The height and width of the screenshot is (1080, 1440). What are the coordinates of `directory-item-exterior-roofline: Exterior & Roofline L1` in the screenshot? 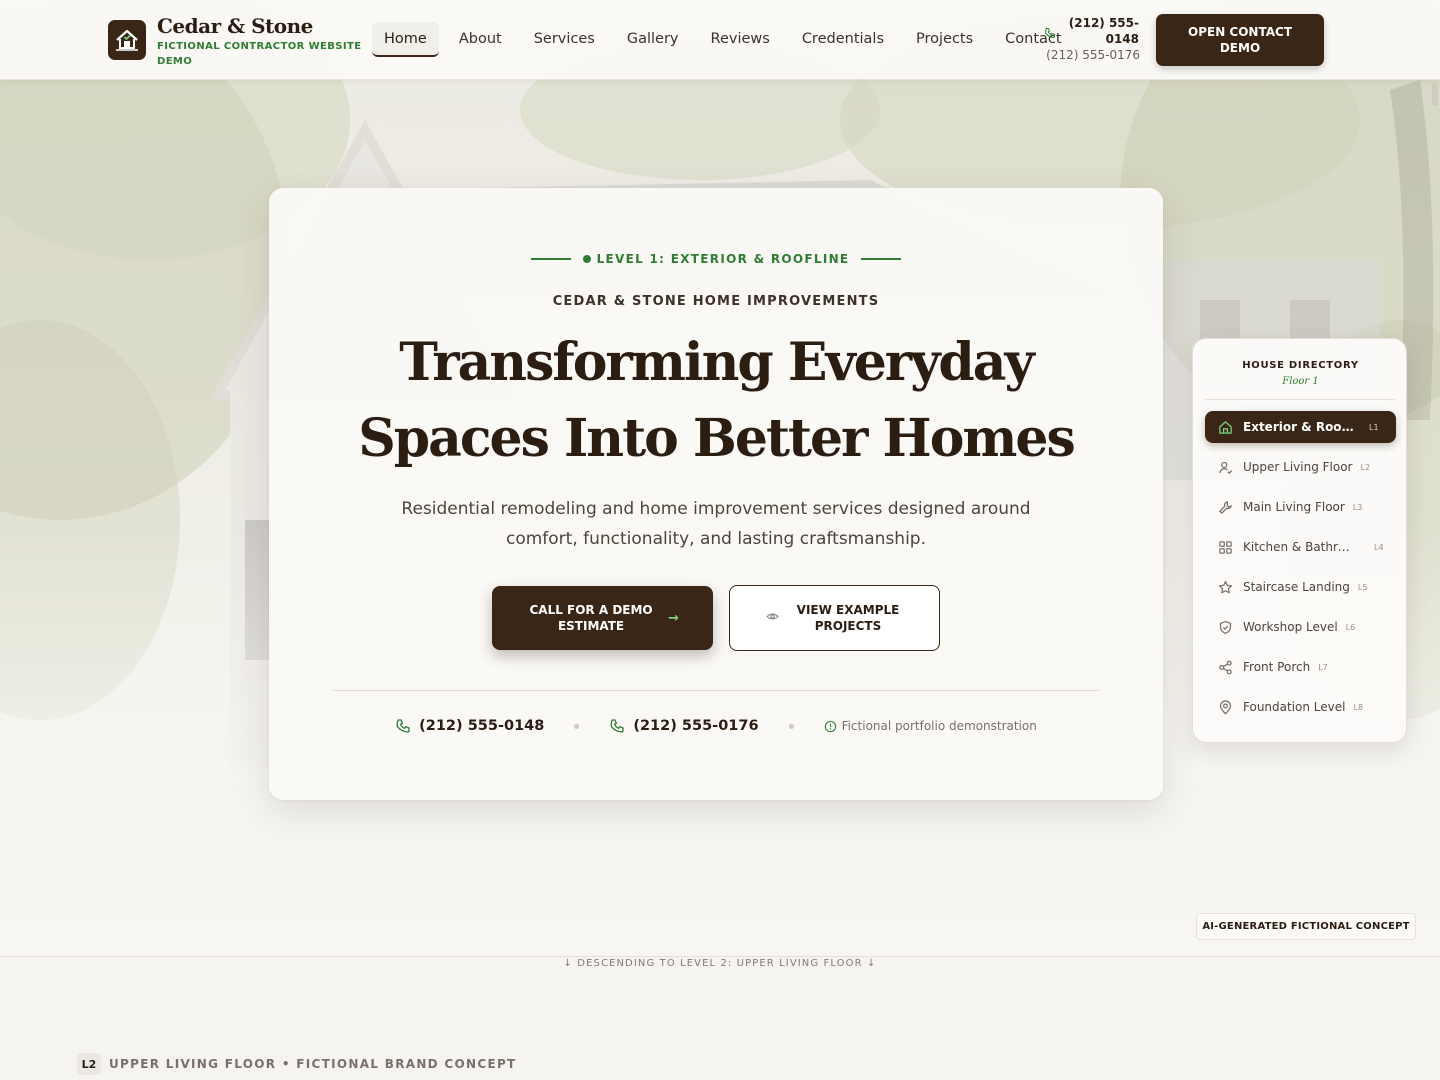 It's located at (1300, 427).